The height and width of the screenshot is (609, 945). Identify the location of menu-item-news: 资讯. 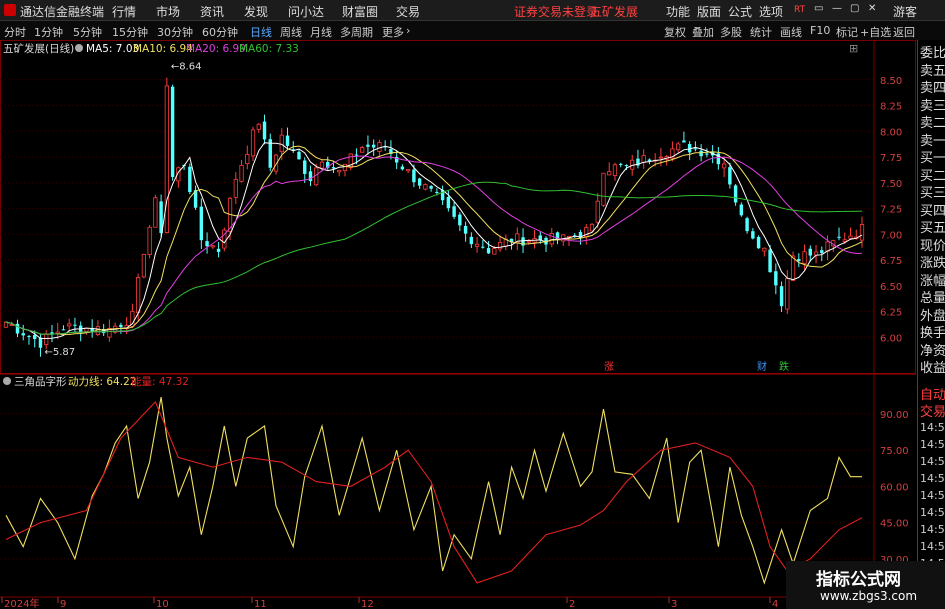
(212, 11).